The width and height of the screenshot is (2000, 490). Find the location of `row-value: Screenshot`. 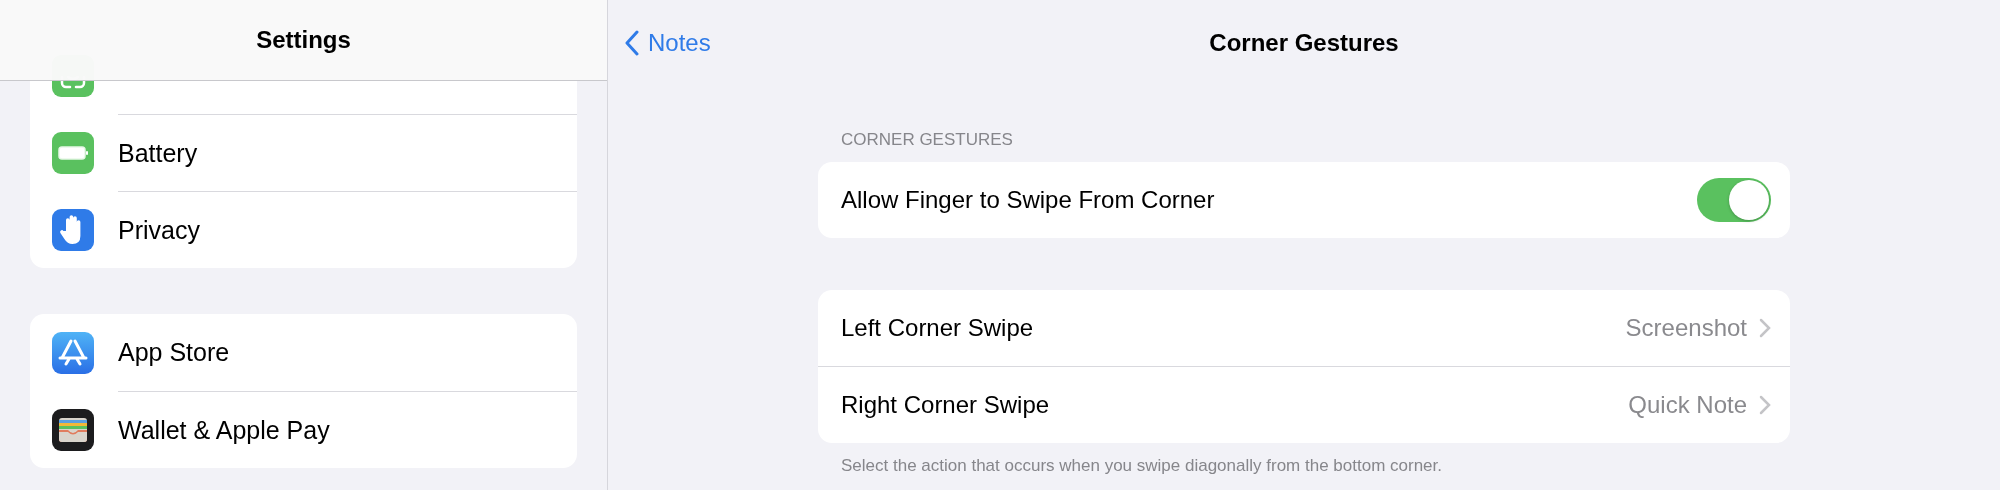

row-value: Screenshot is located at coordinates (1686, 328).